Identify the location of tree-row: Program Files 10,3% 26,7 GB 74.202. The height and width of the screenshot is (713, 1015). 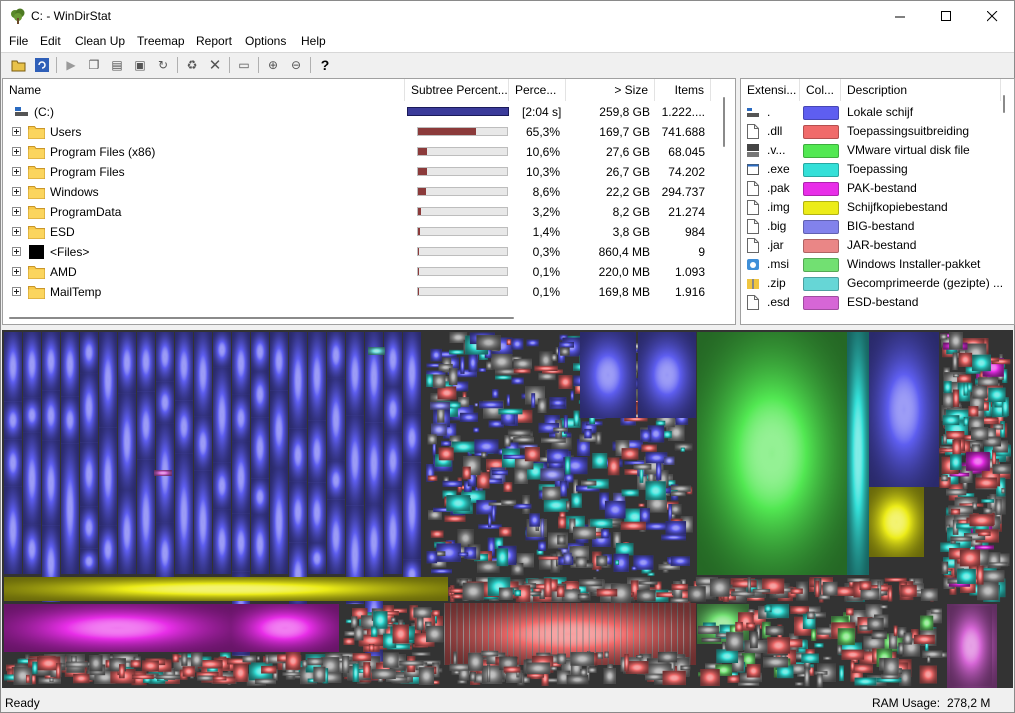
(363, 172).